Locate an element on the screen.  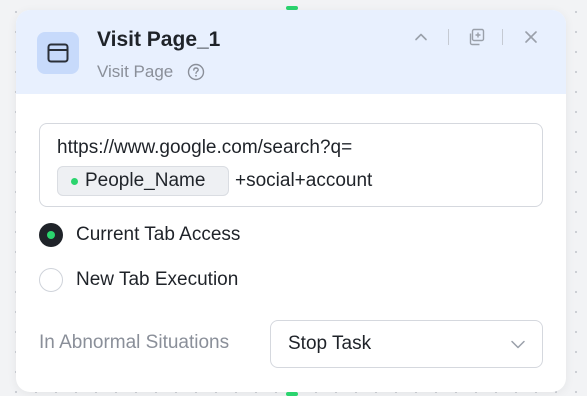
abnormal-action-value: Stop Task is located at coordinates (330, 343).